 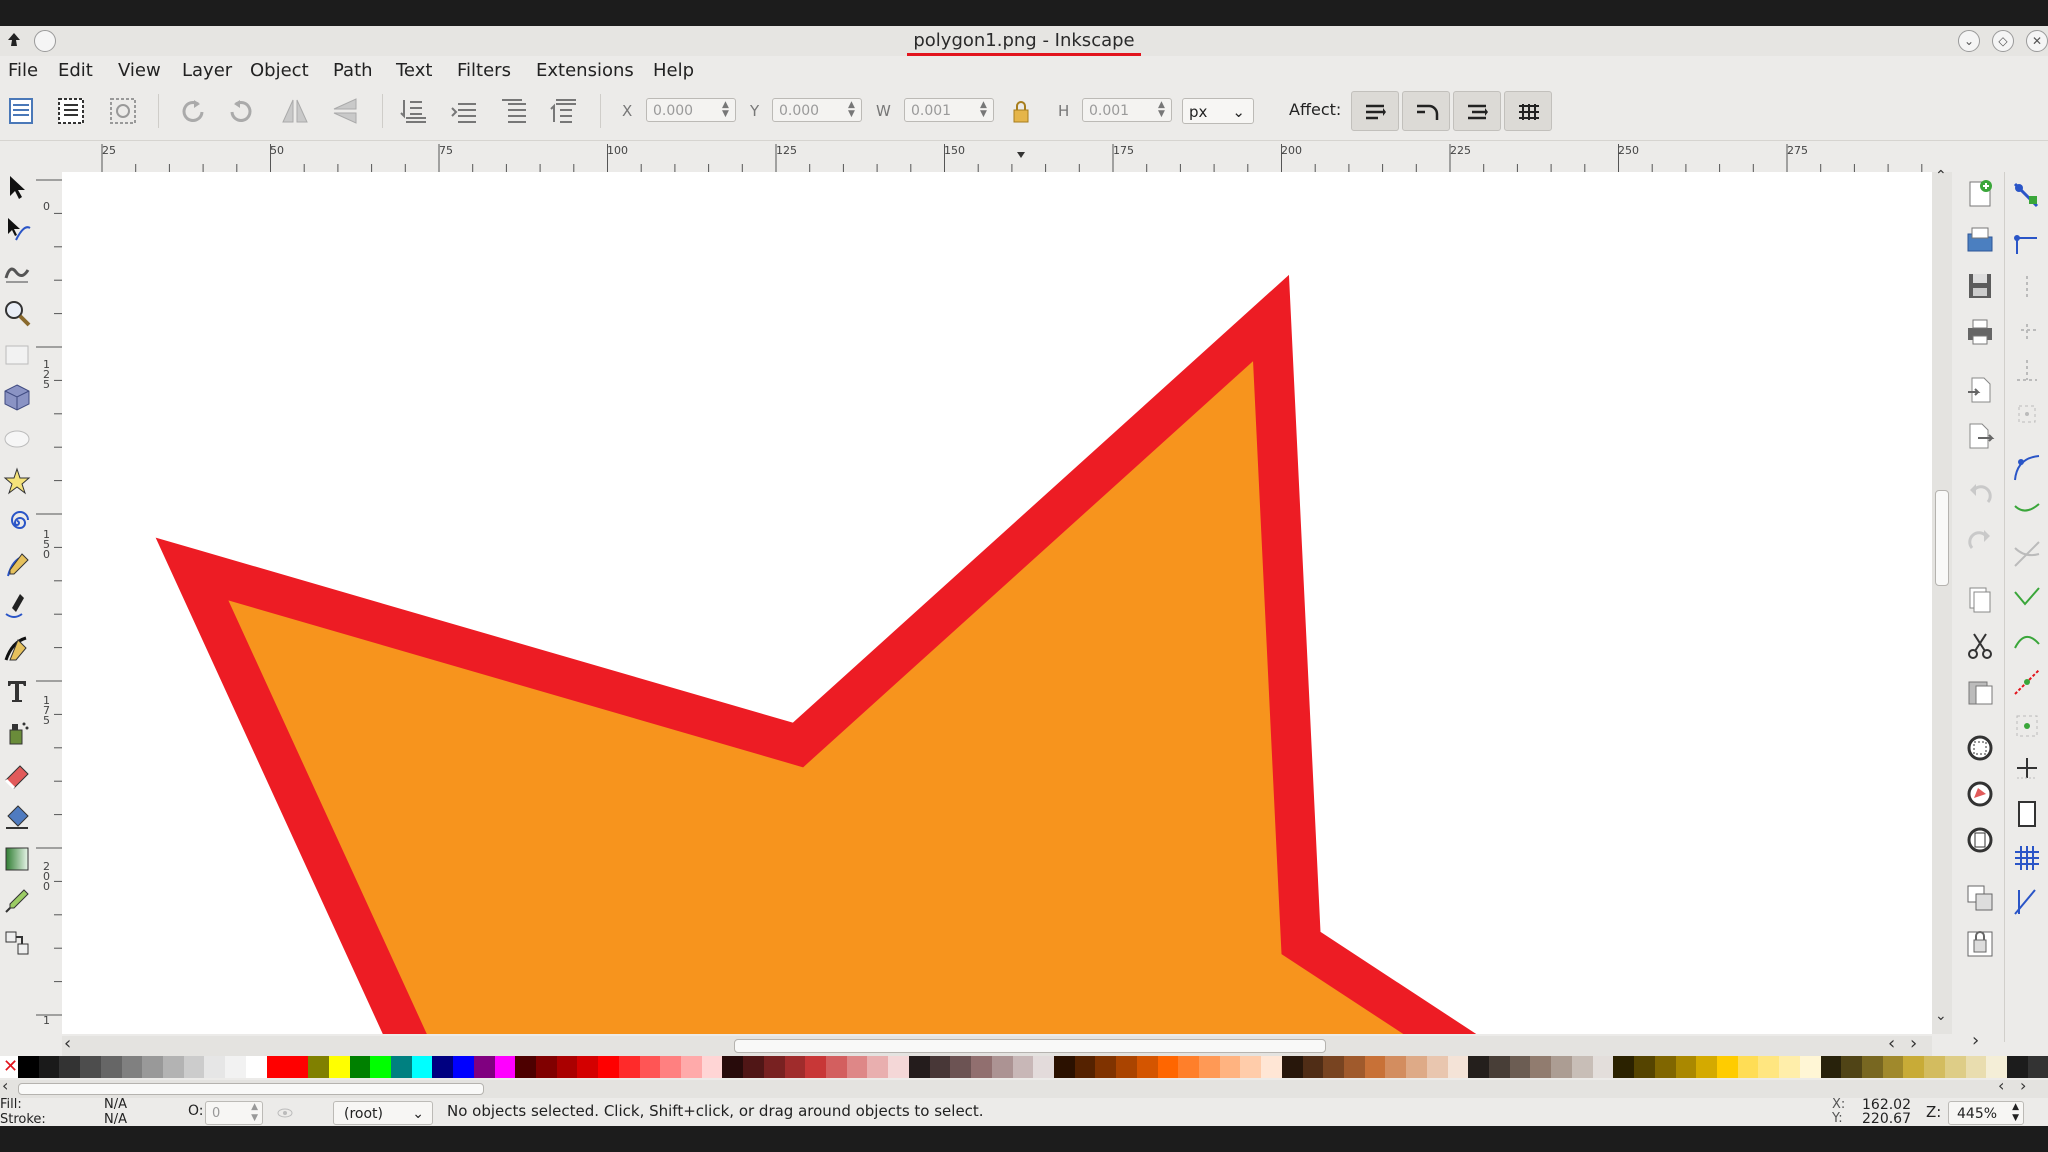 What do you see at coordinates (2027, 512) in the screenshot?
I see `snap-paths-icon` at bounding box center [2027, 512].